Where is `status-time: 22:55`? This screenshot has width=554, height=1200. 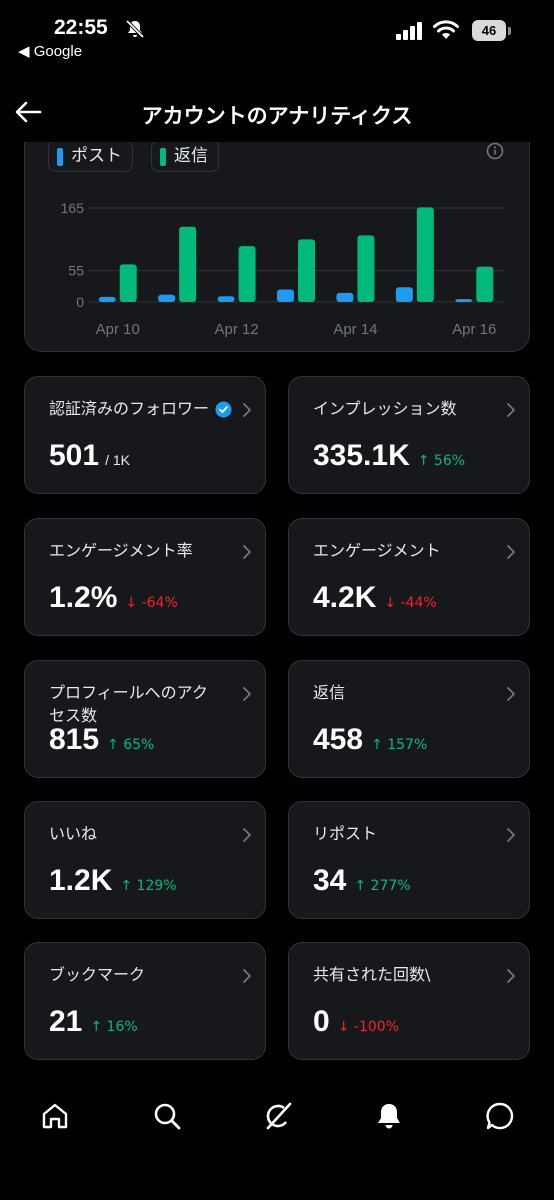 status-time: 22:55 is located at coordinates (81, 27).